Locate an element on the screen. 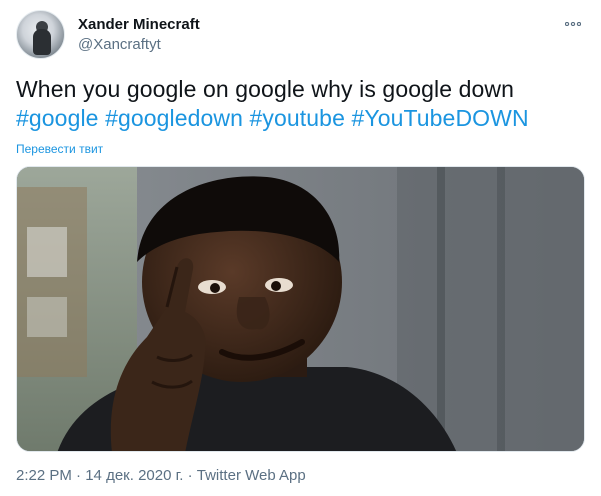 Image resolution: width=601 pixels, height=496 pixels. user-names: Xander Minecraft @Xancraftyt is located at coordinates (139, 35).